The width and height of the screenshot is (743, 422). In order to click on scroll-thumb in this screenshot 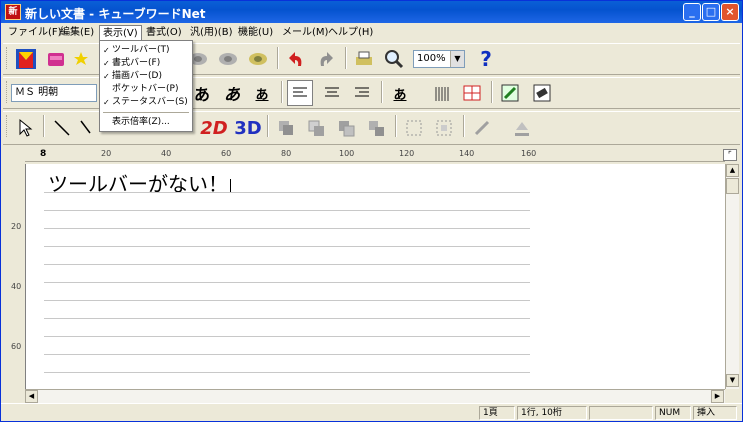, I will do `click(732, 186)`.